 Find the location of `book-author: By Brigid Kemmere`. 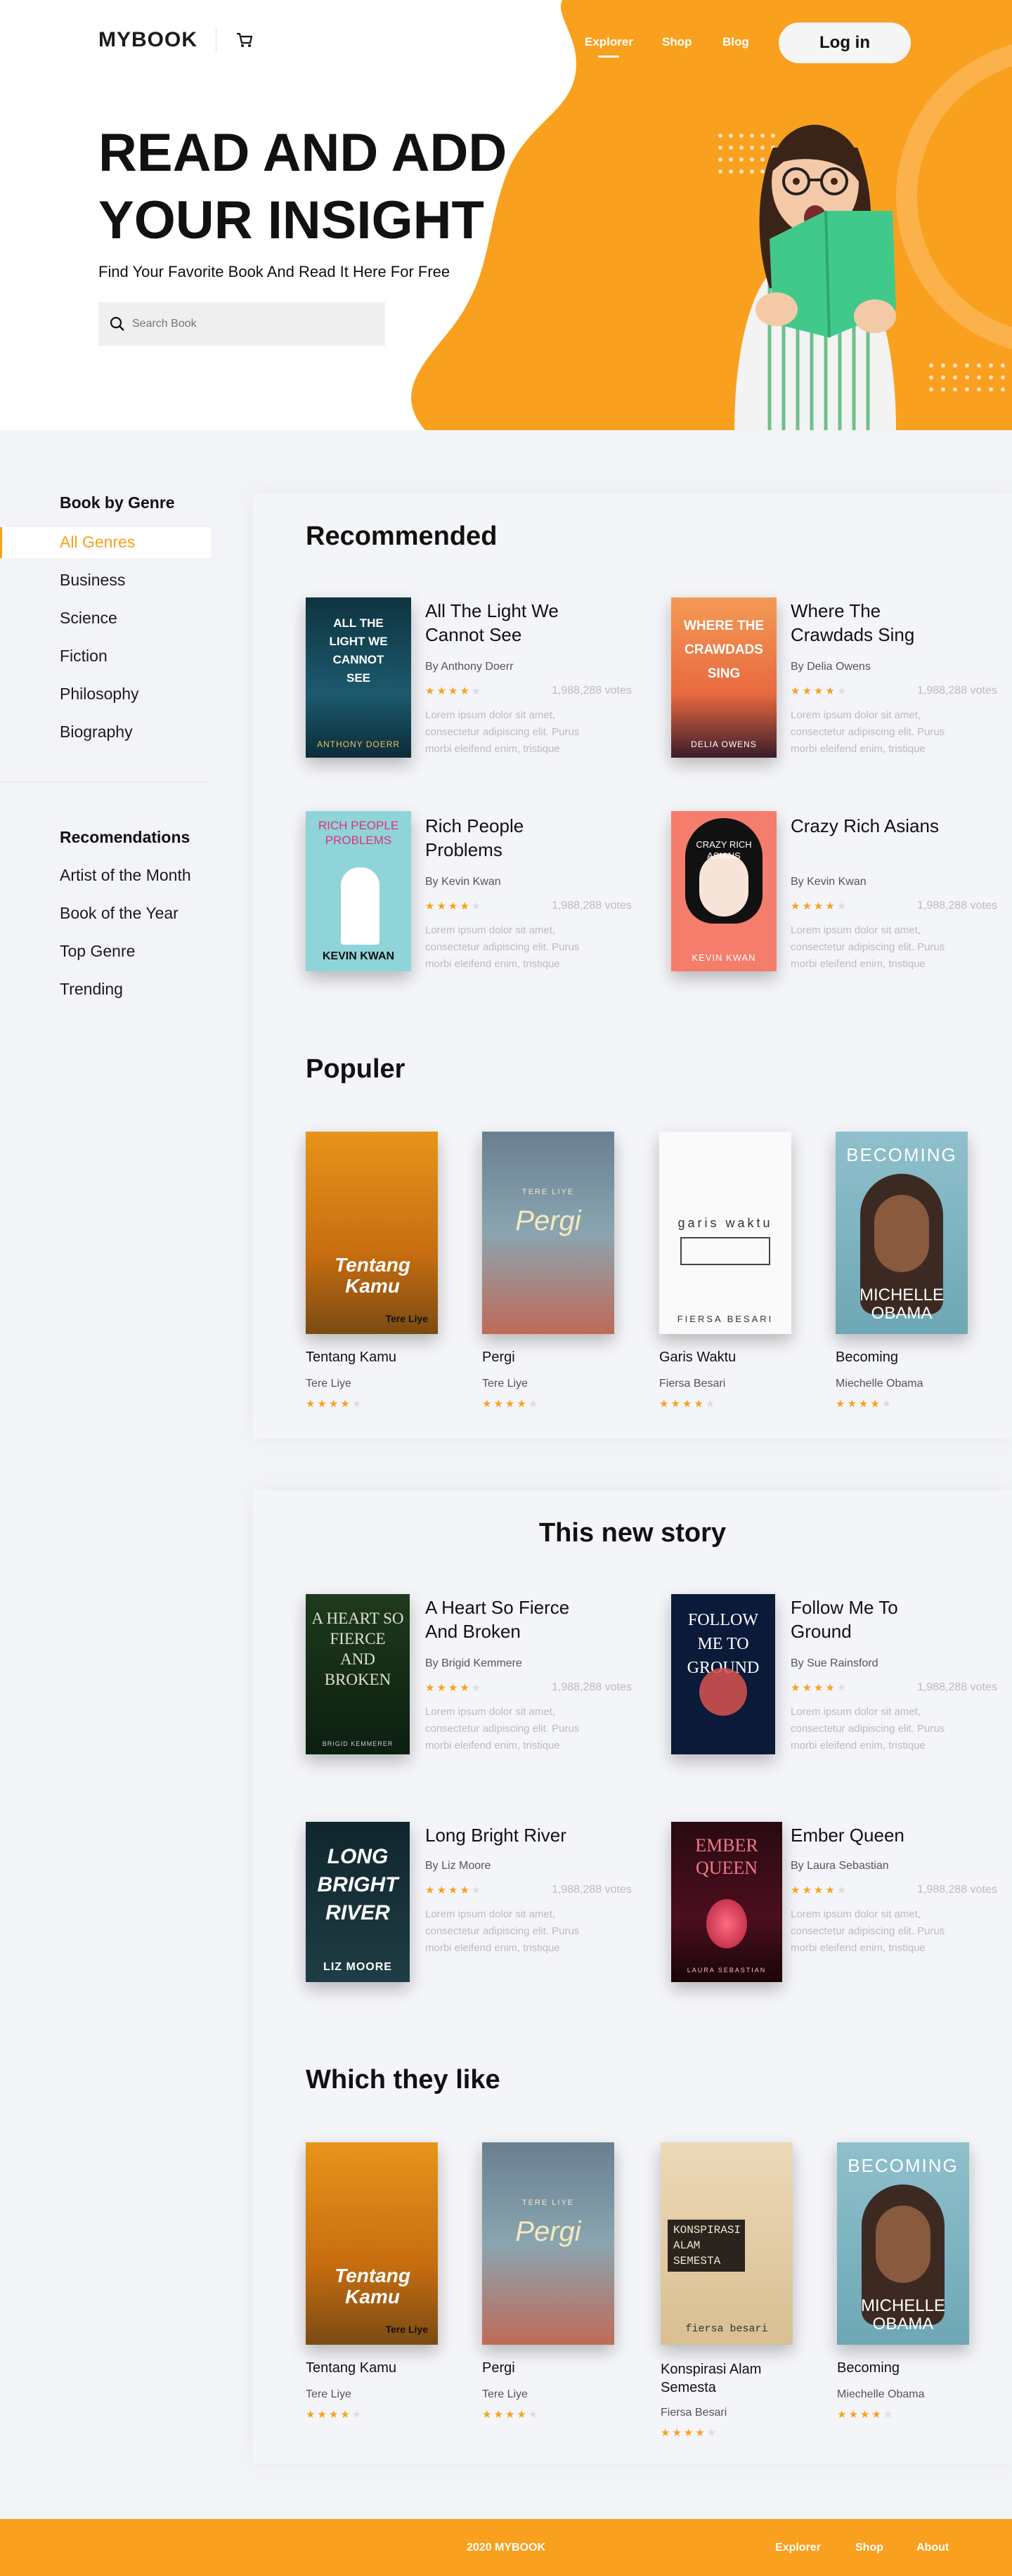

book-author: By Brigid Kemmere is located at coordinates (473, 1663).